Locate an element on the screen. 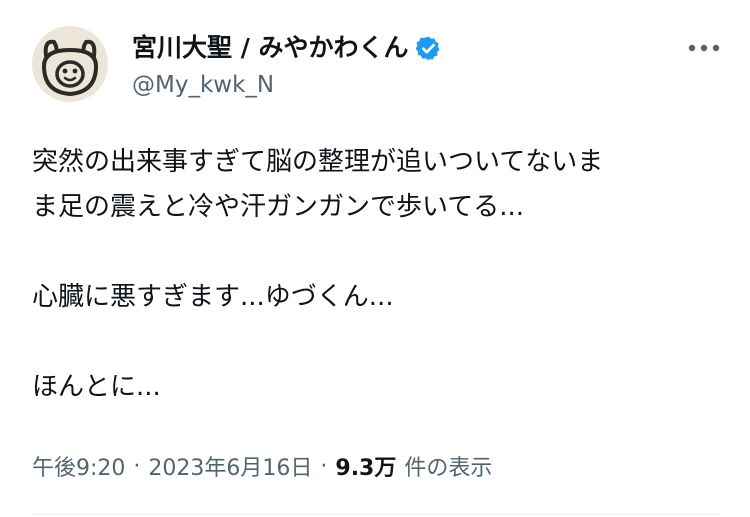  more-dots-icon is located at coordinates (704, 48).